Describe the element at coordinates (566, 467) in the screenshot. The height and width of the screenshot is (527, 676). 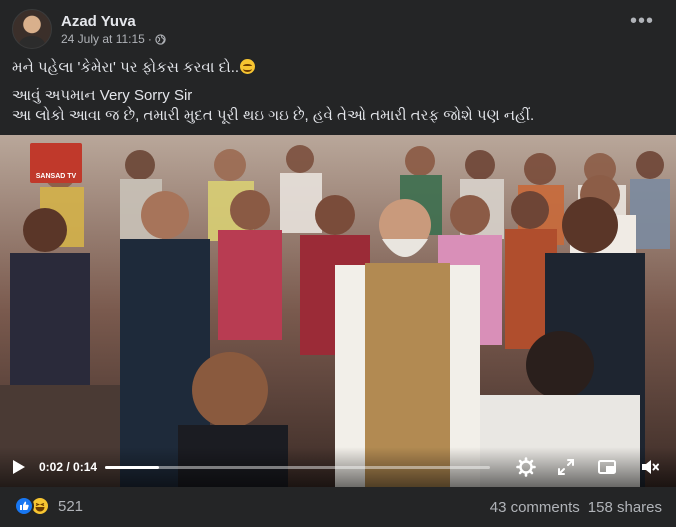
I see `fullscreen-icon` at that location.